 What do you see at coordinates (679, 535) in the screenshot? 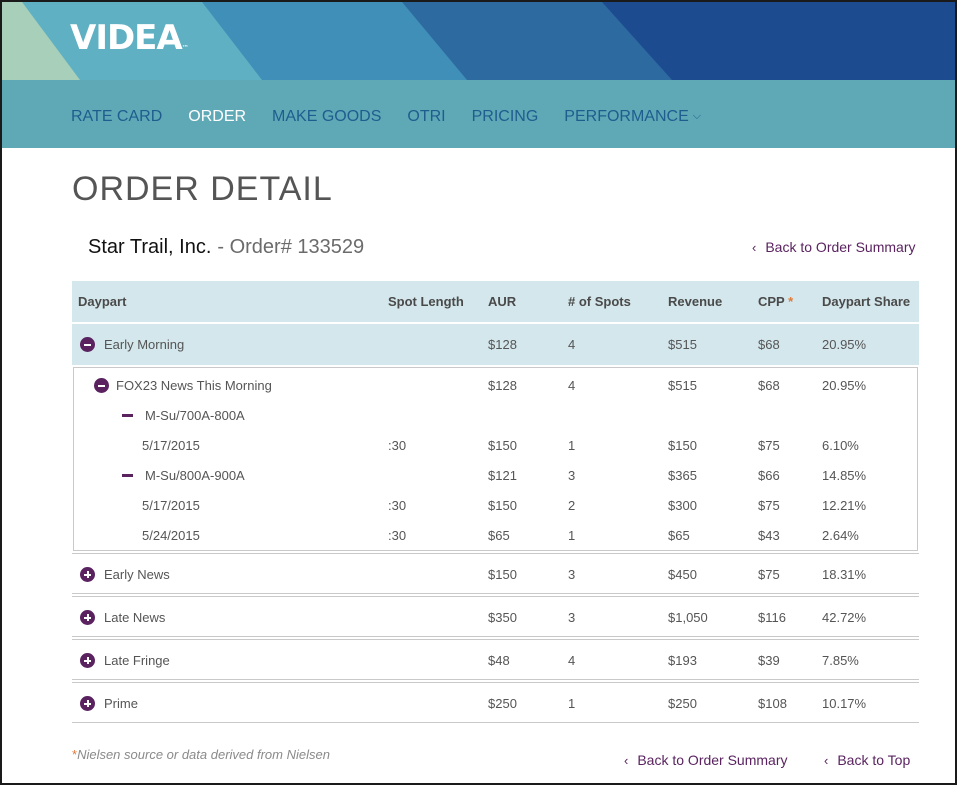
I see `revenue-value: $65` at bounding box center [679, 535].